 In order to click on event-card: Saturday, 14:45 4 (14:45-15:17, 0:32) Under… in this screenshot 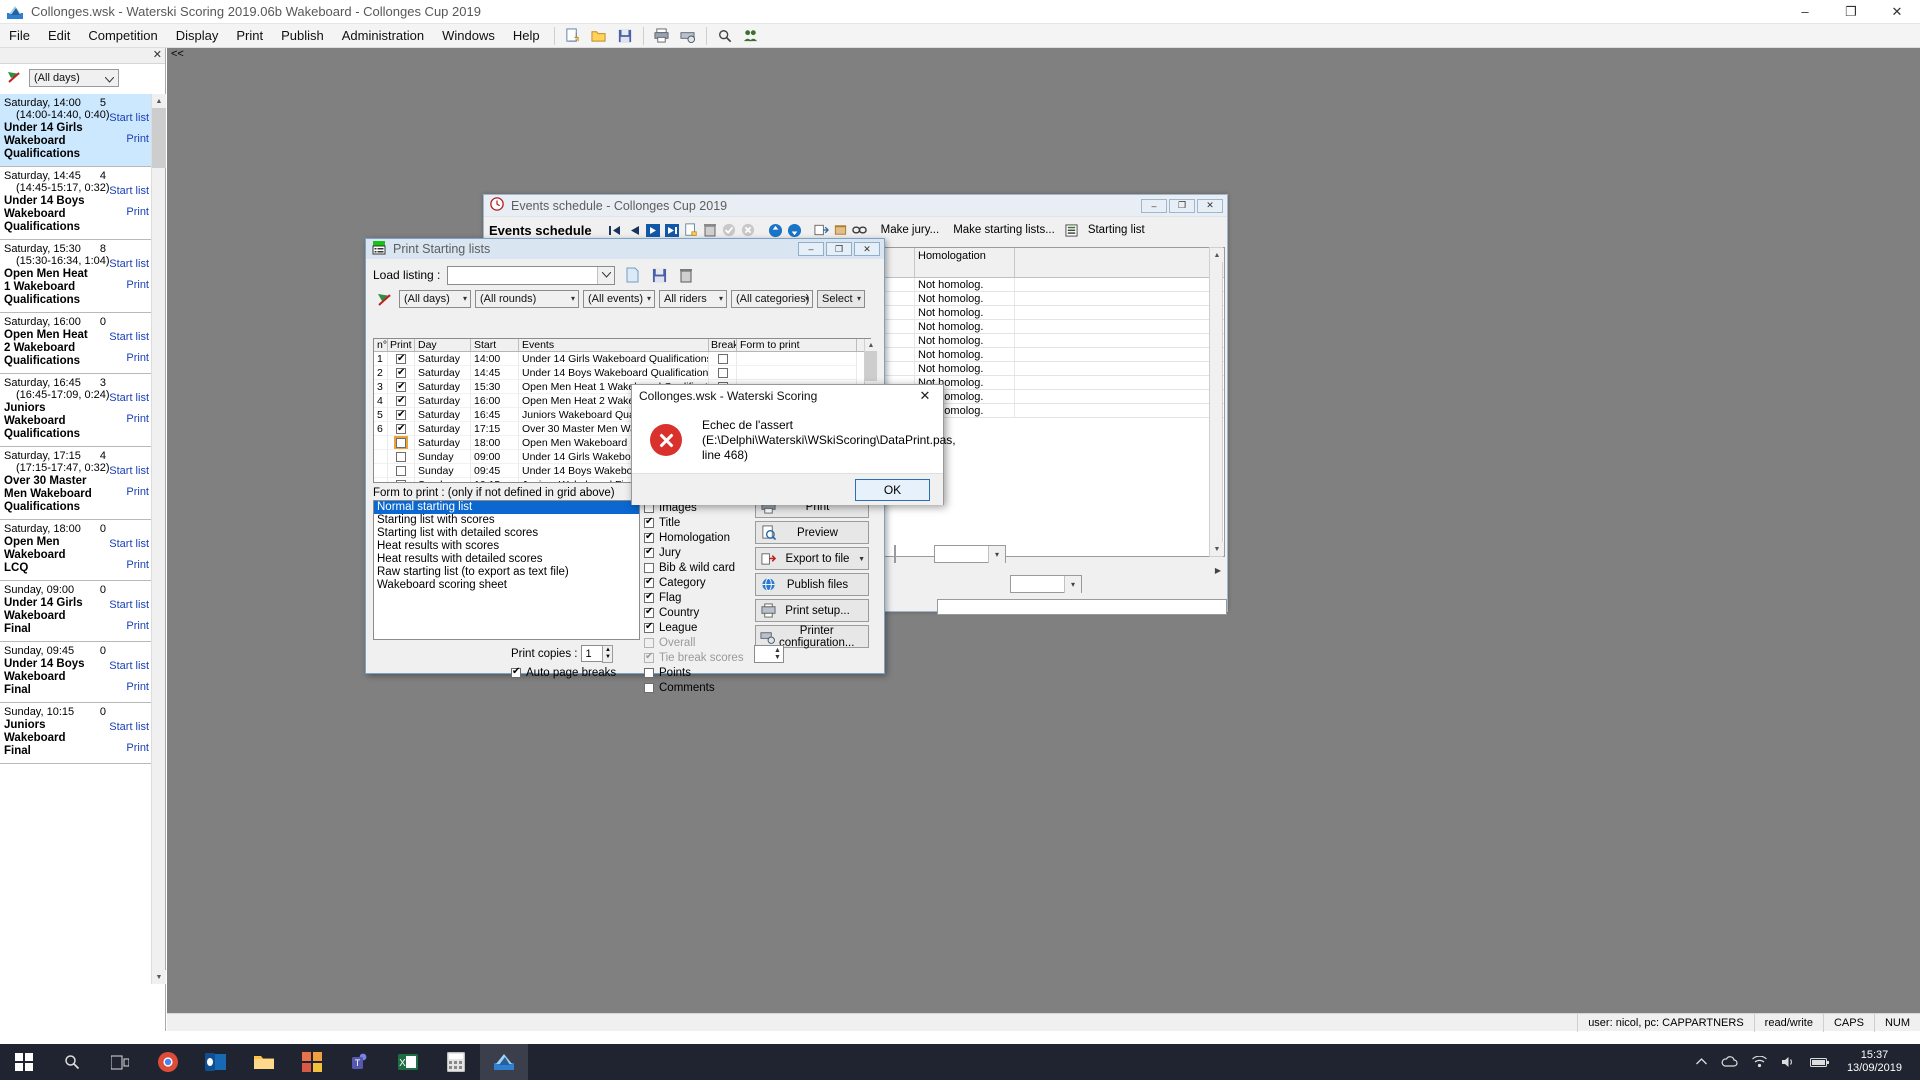, I will do `click(76, 203)`.